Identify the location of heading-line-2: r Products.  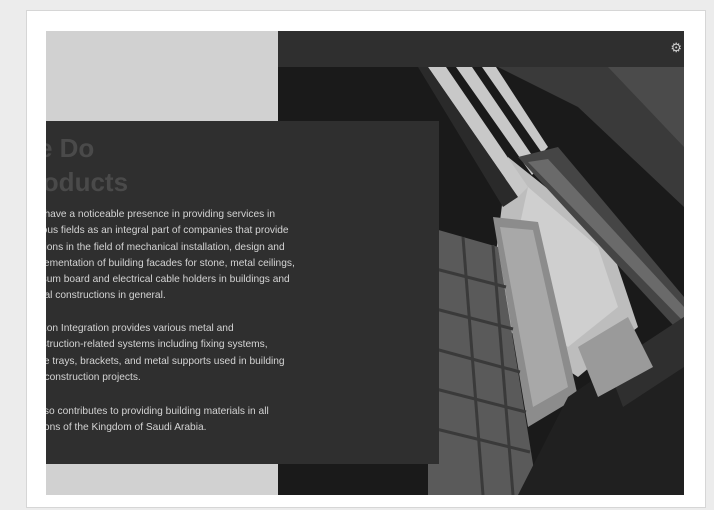
(87, 182).